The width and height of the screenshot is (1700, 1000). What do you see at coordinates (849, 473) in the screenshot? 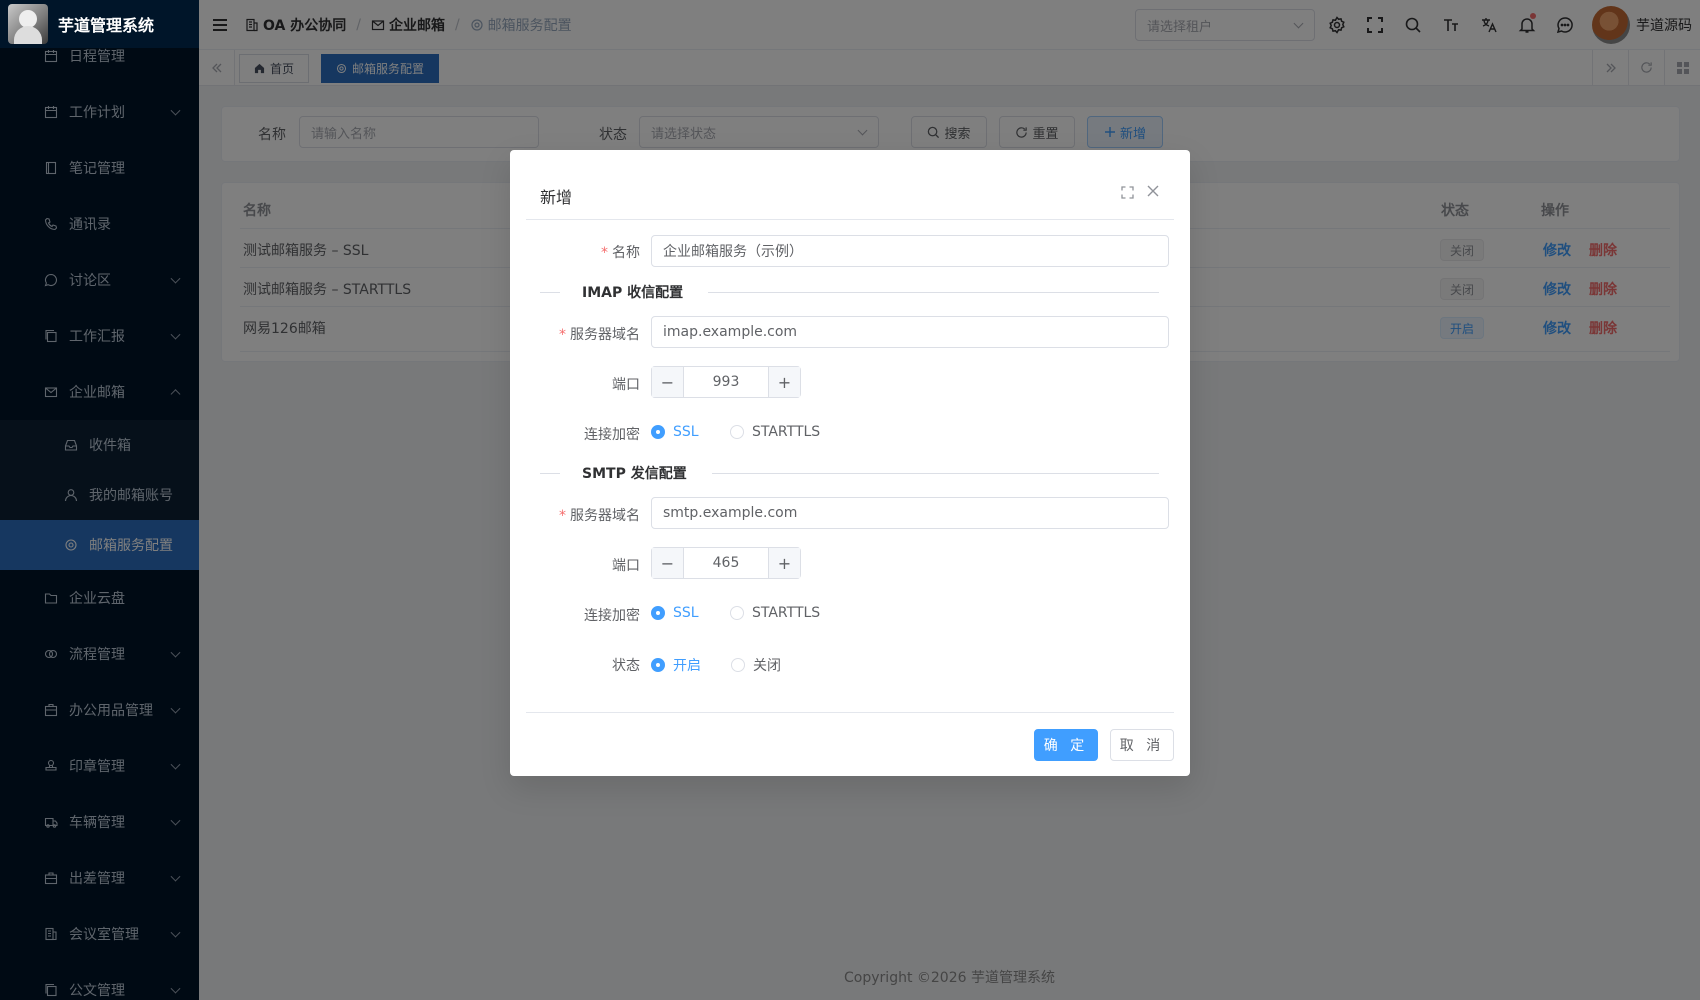
I see `smtp-section-divider: SMTP 发信配置` at bounding box center [849, 473].